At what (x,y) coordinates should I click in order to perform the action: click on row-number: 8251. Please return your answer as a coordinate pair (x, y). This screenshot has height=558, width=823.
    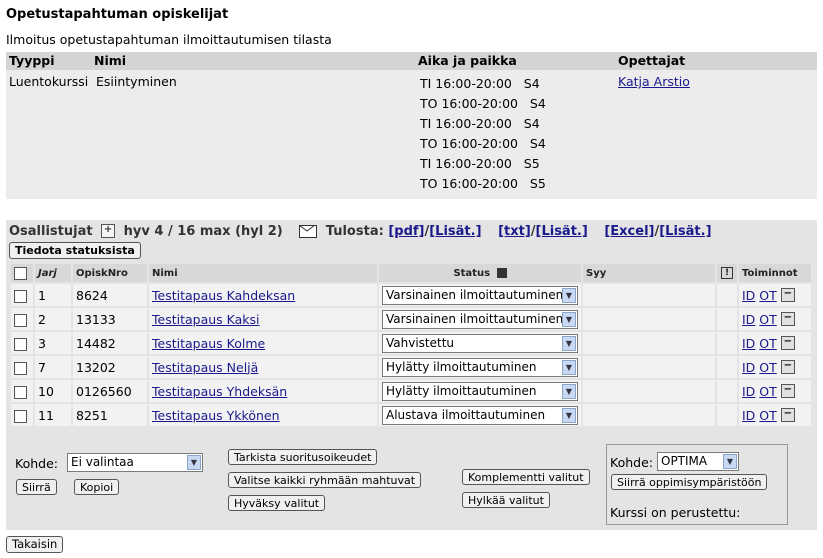
    Looking at the image, I should click on (110, 415).